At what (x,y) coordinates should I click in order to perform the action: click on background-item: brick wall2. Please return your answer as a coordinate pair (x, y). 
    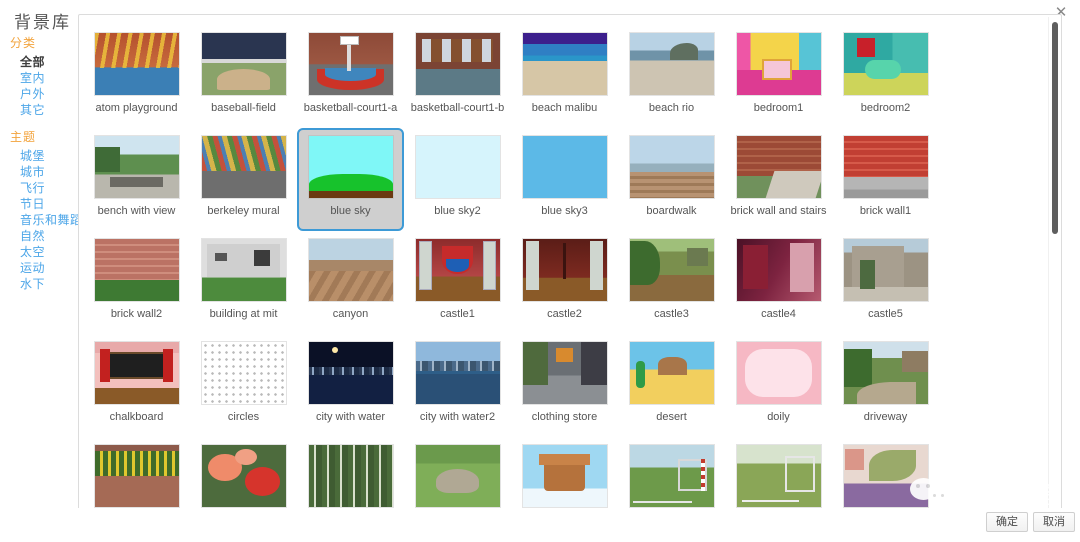
    Looking at the image, I should click on (136, 282).